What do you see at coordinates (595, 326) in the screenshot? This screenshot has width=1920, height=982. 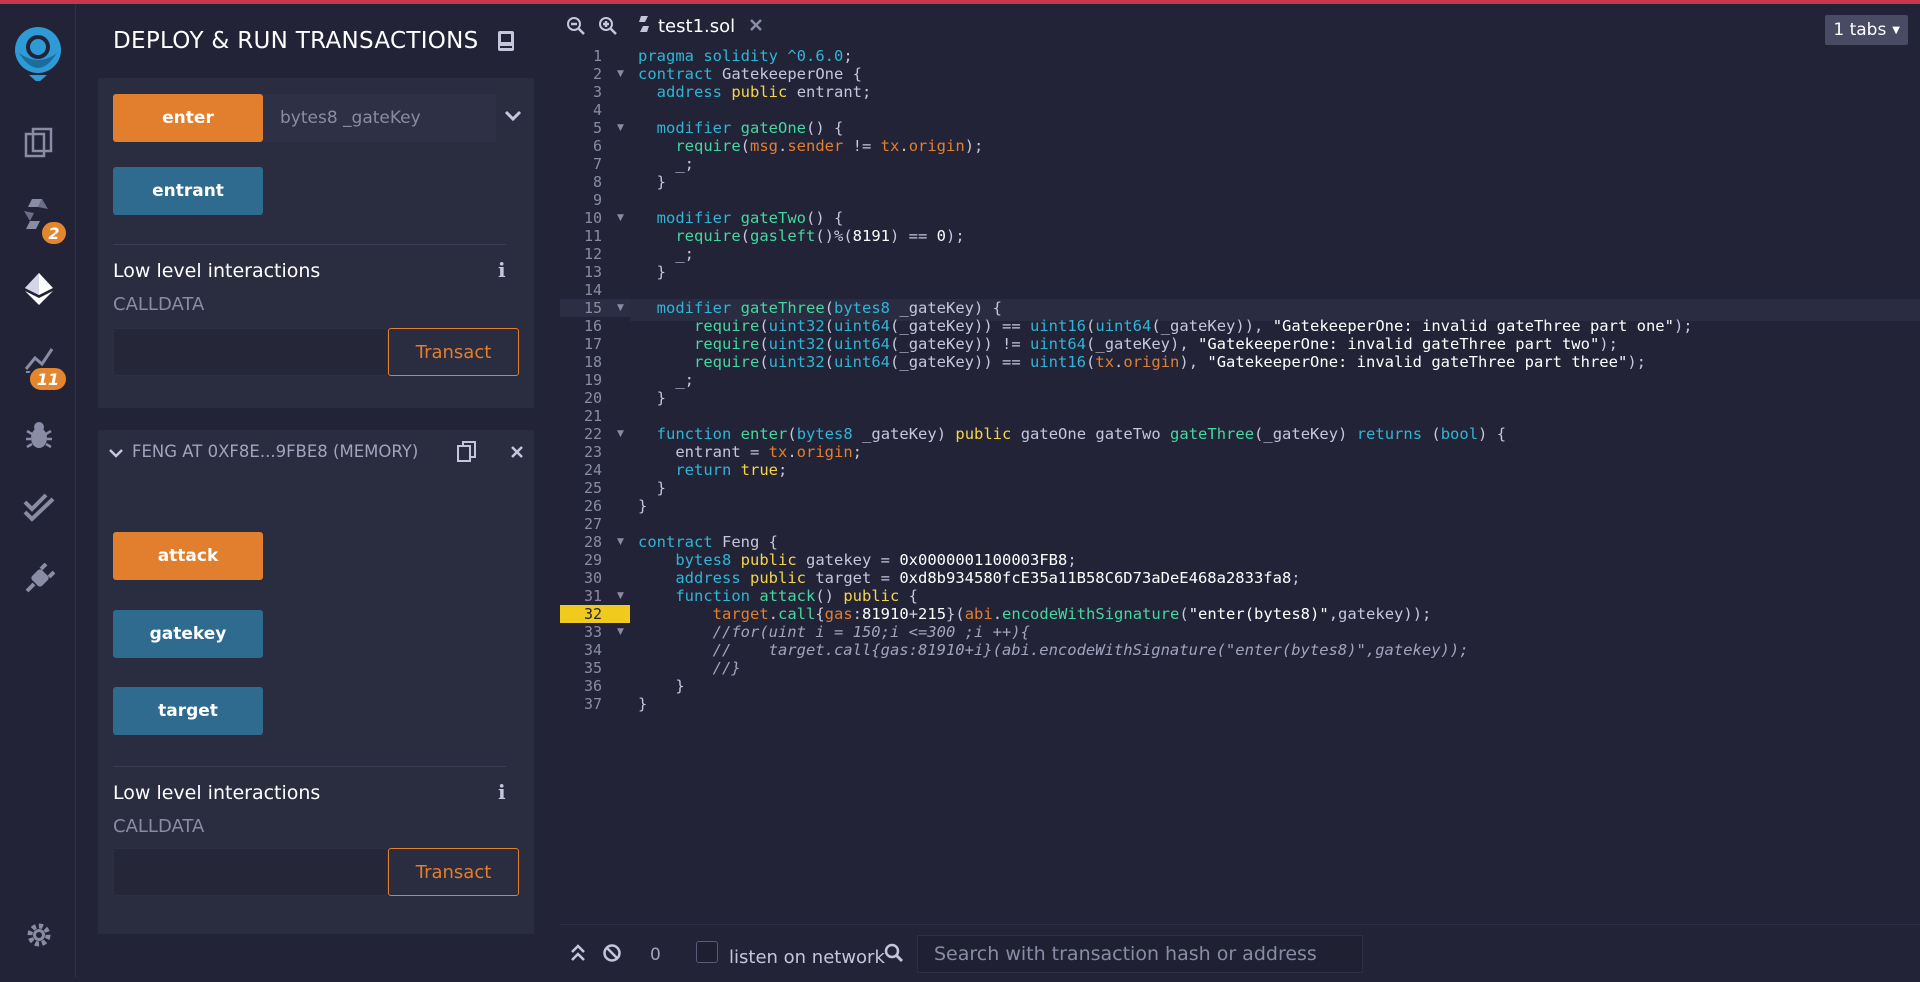 I see `line-number: 16` at bounding box center [595, 326].